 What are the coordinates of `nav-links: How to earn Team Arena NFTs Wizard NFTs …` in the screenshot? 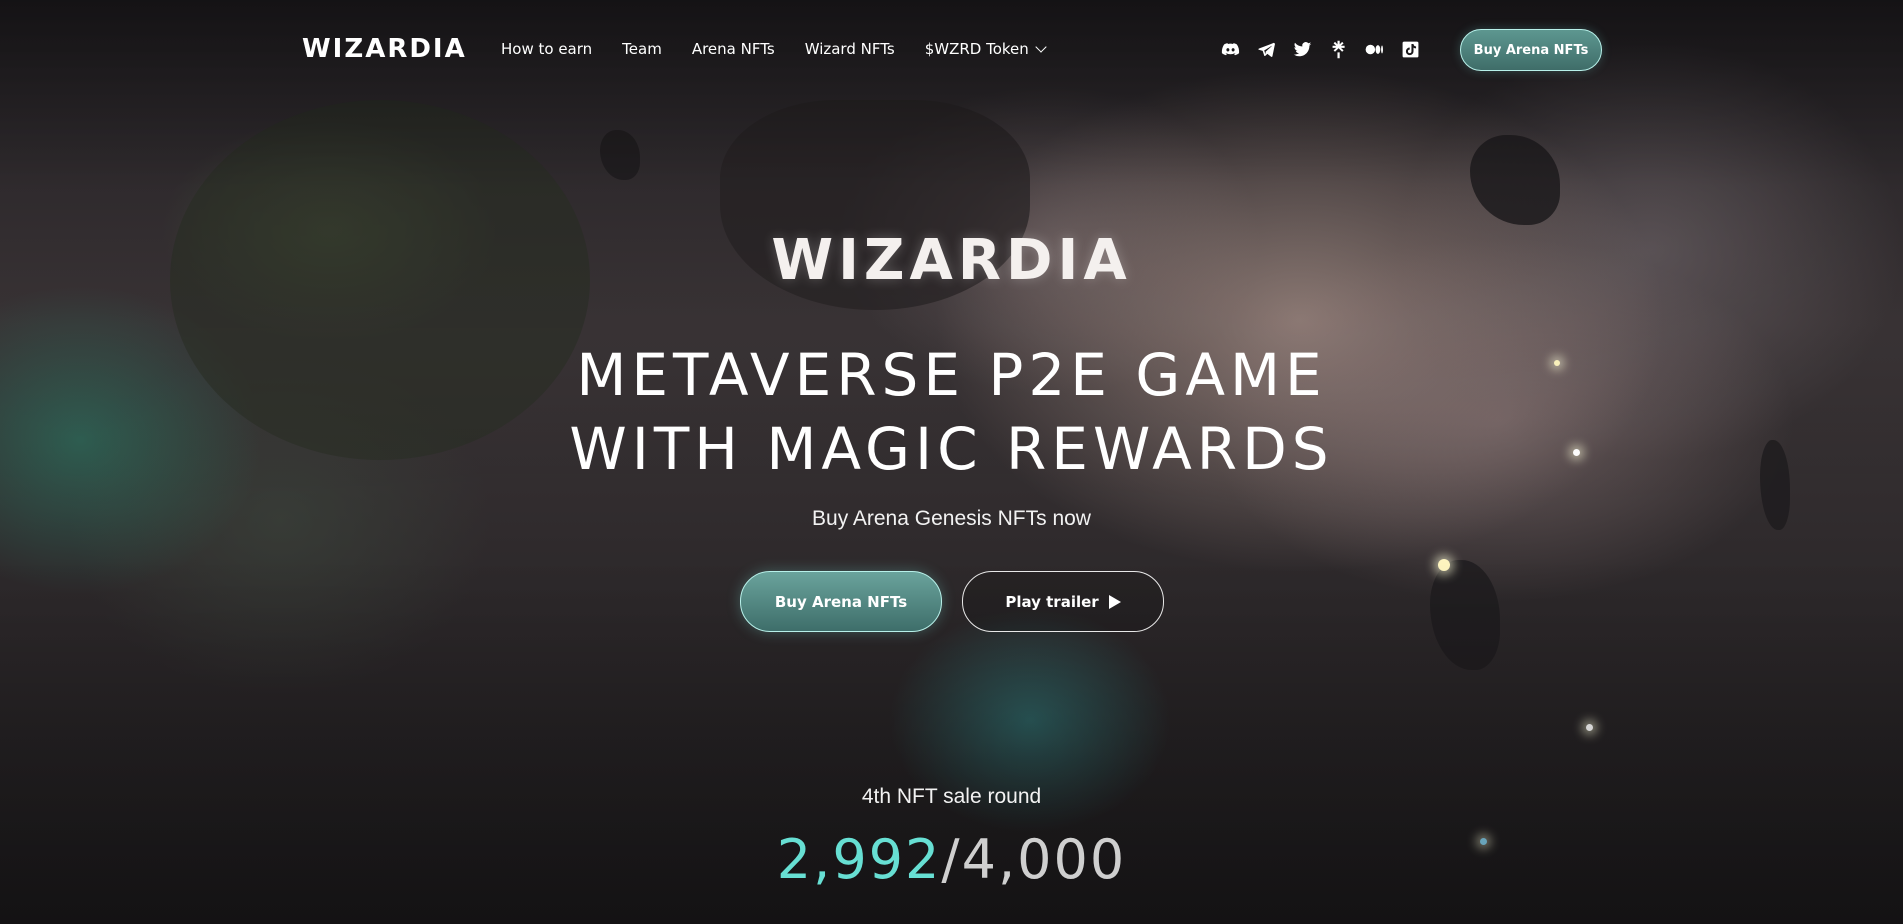 It's located at (788, 49).